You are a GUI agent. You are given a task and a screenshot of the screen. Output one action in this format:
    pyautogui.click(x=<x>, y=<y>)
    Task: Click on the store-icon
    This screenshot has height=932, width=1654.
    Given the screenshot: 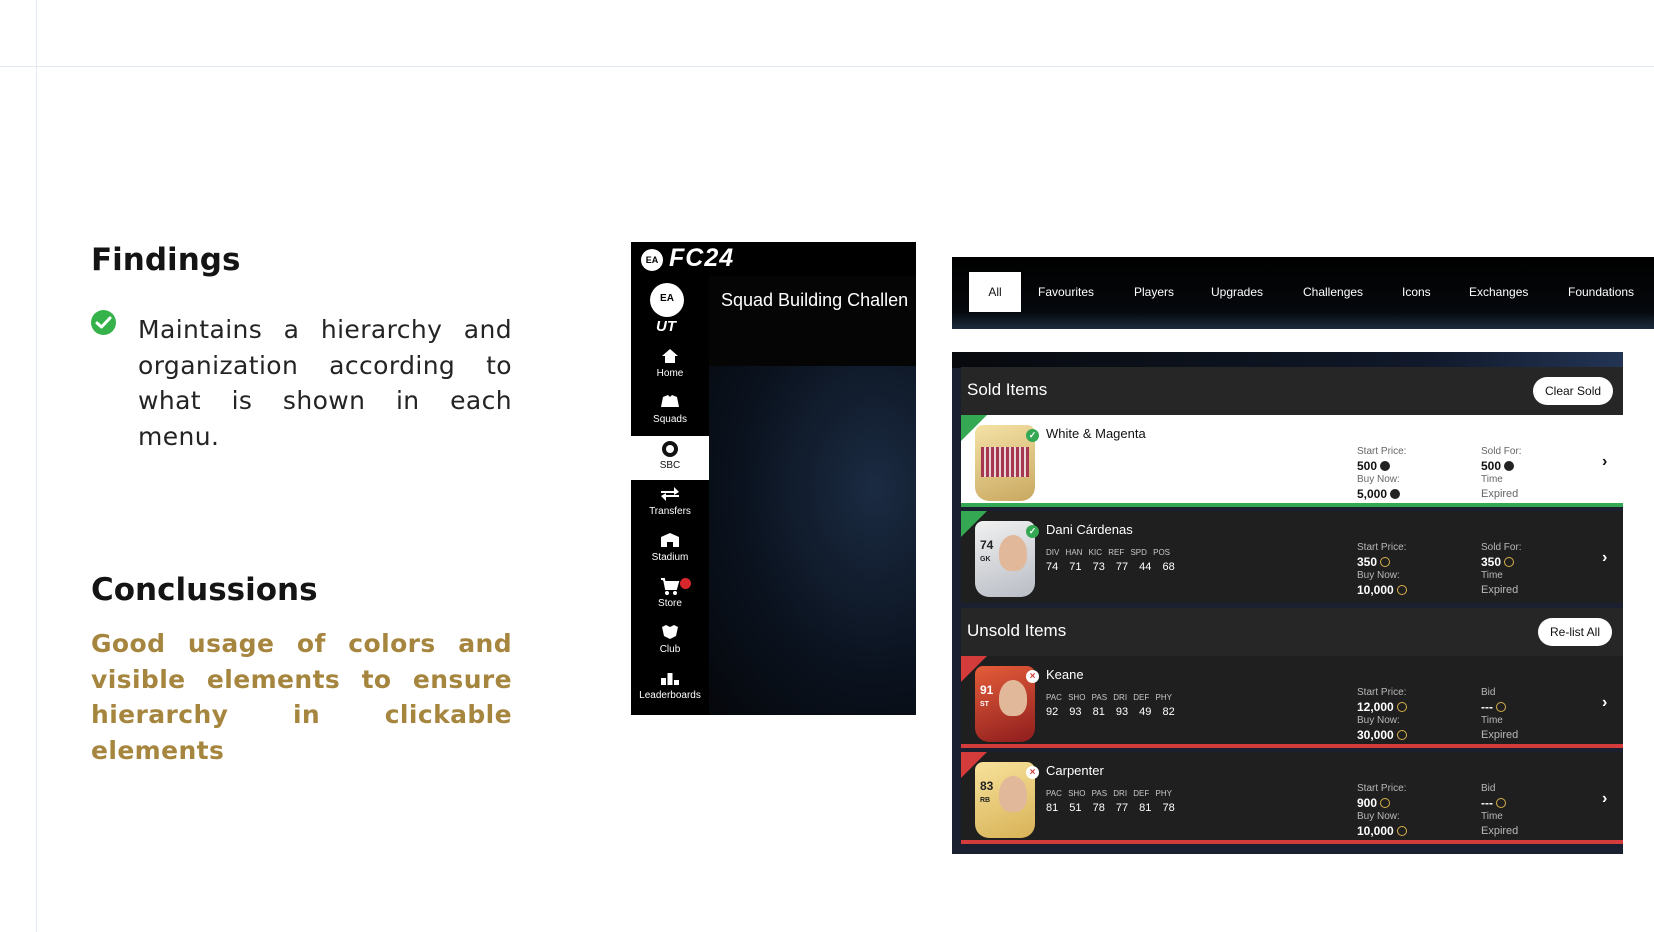 What is the action you would take?
    pyautogui.click(x=670, y=585)
    